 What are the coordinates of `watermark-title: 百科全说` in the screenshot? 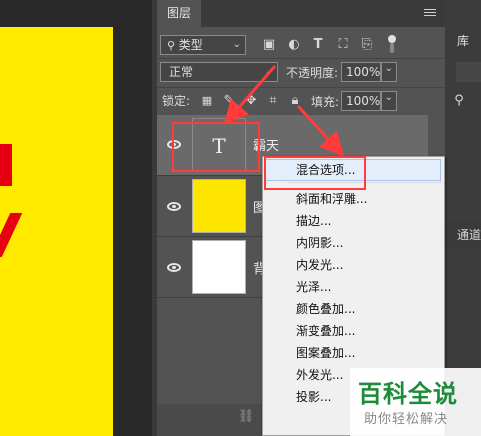 It's located at (408, 394).